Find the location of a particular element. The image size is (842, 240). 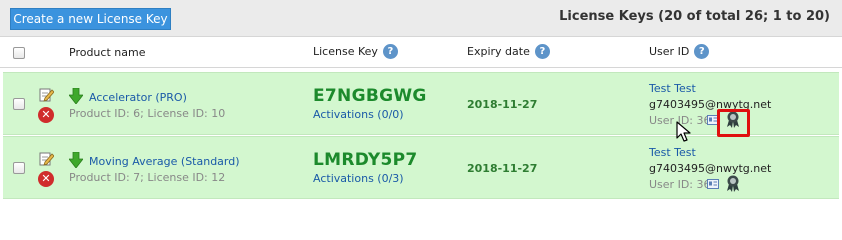

column-header-user-id: User ID ? is located at coordinates (679, 51).